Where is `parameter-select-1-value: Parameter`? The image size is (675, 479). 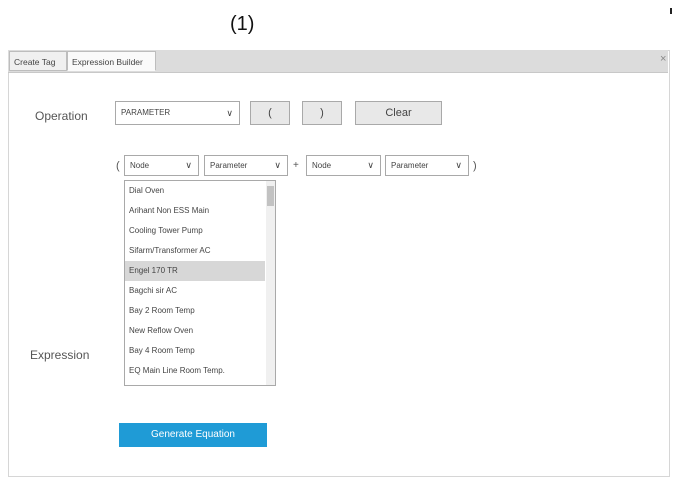 parameter-select-1-value: Parameter is located at coordinates (229, 165).